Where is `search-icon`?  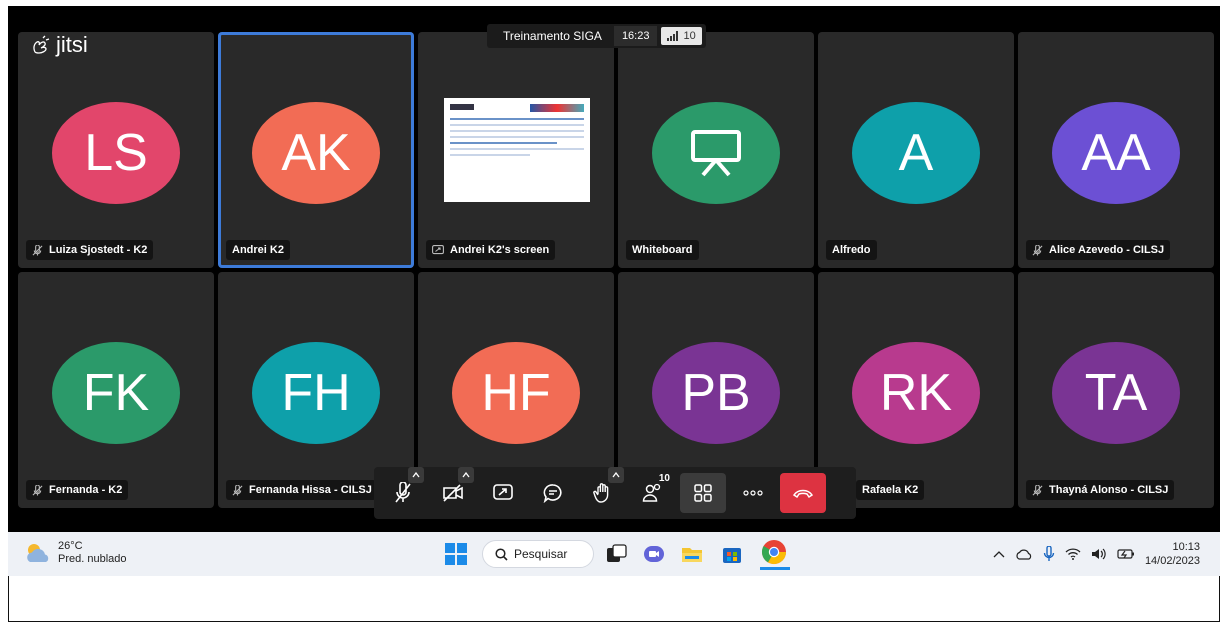
search-icon is located at coordinates (501, 554).